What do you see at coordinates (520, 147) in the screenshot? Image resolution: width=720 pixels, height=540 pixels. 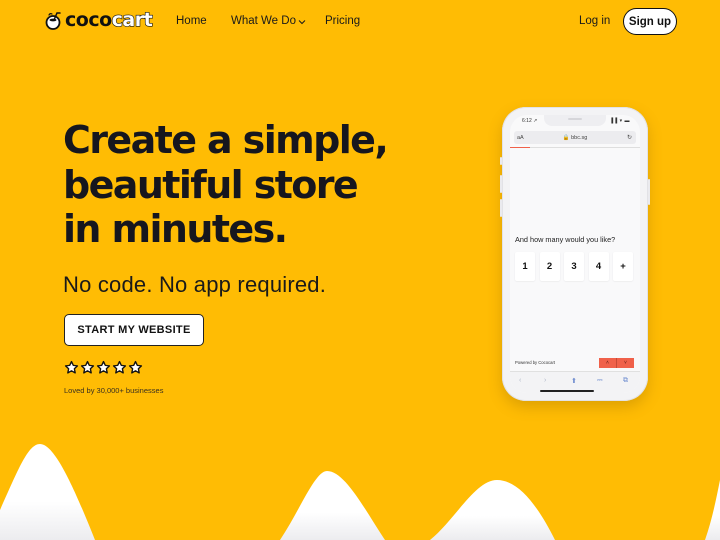 I see `form-progress-fill` at bounding box center [520, 147].